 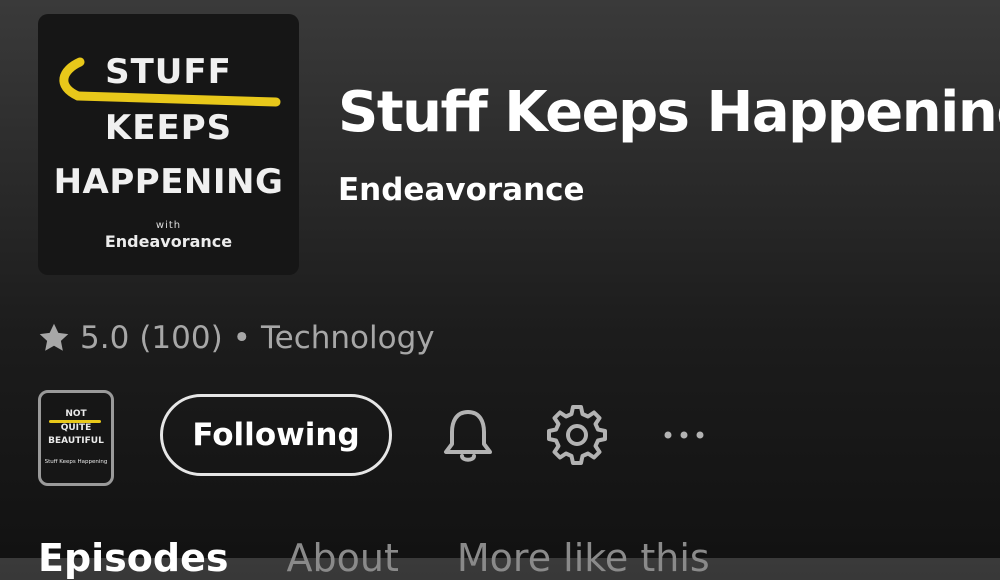 I want to click on star-icon, so click(x=54, y=337).